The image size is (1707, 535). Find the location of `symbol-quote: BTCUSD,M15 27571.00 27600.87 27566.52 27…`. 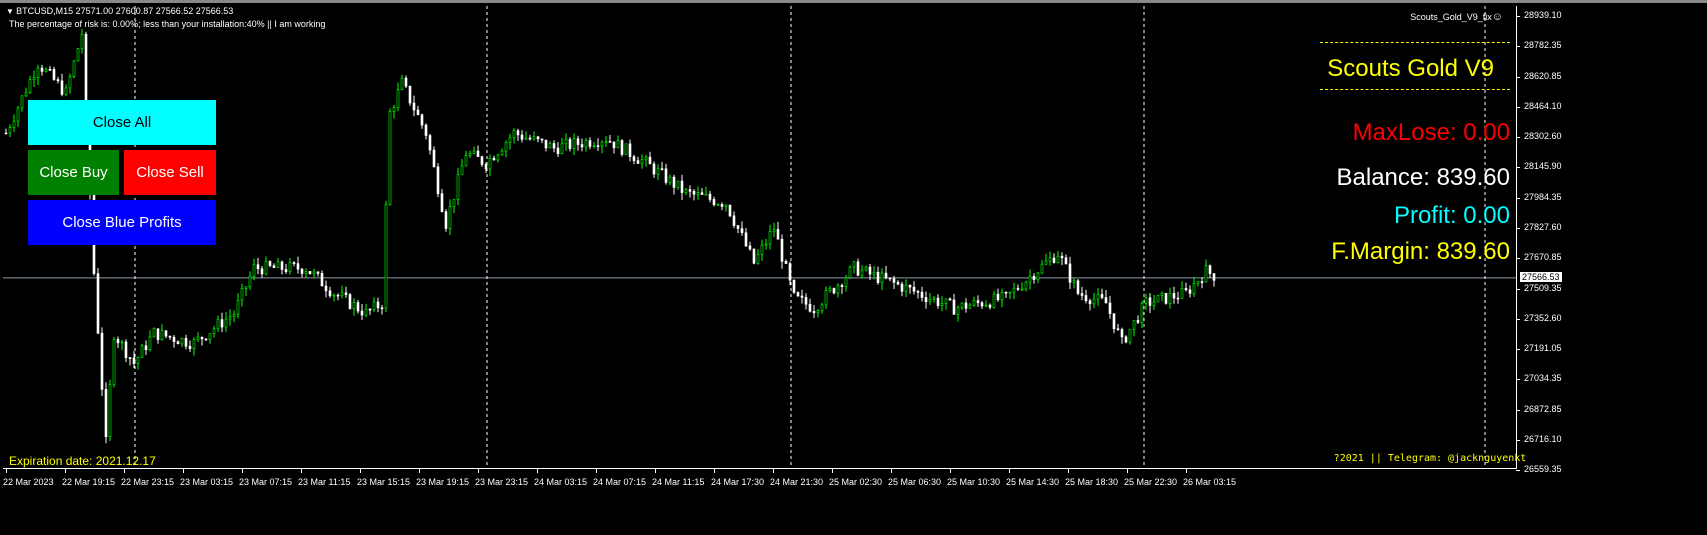

symbol-quote: BTCUSD,M15 27571.00 27600.87 27566.52 27… is located at coordinates (125, 11).